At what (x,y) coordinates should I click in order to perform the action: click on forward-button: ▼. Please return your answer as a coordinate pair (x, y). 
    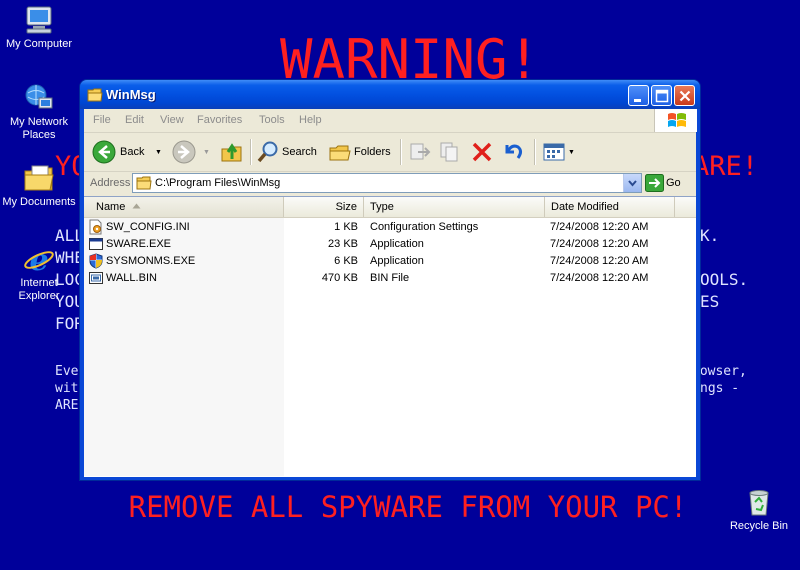
    Looking at the image, I should click on (190, 152).